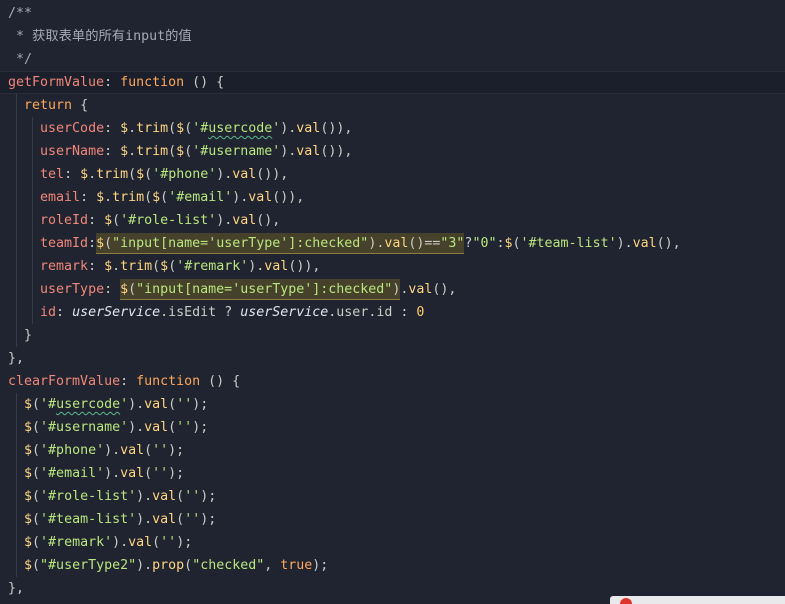 The height and width of the screenshot is (604, 785). Describe the element at coordinates (392, 220) in the screenshot. I see `code-line: roleId: $('#role-list').val(),` at that location.